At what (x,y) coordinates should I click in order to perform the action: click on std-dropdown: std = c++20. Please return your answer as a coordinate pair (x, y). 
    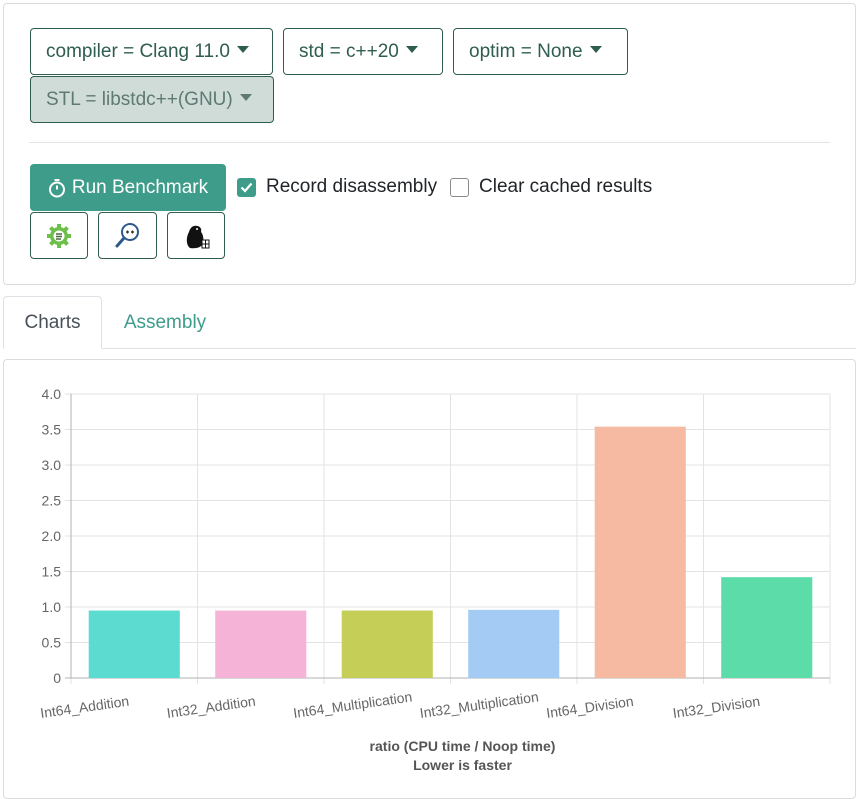
    Looking at the image, I should click on (363, 51).